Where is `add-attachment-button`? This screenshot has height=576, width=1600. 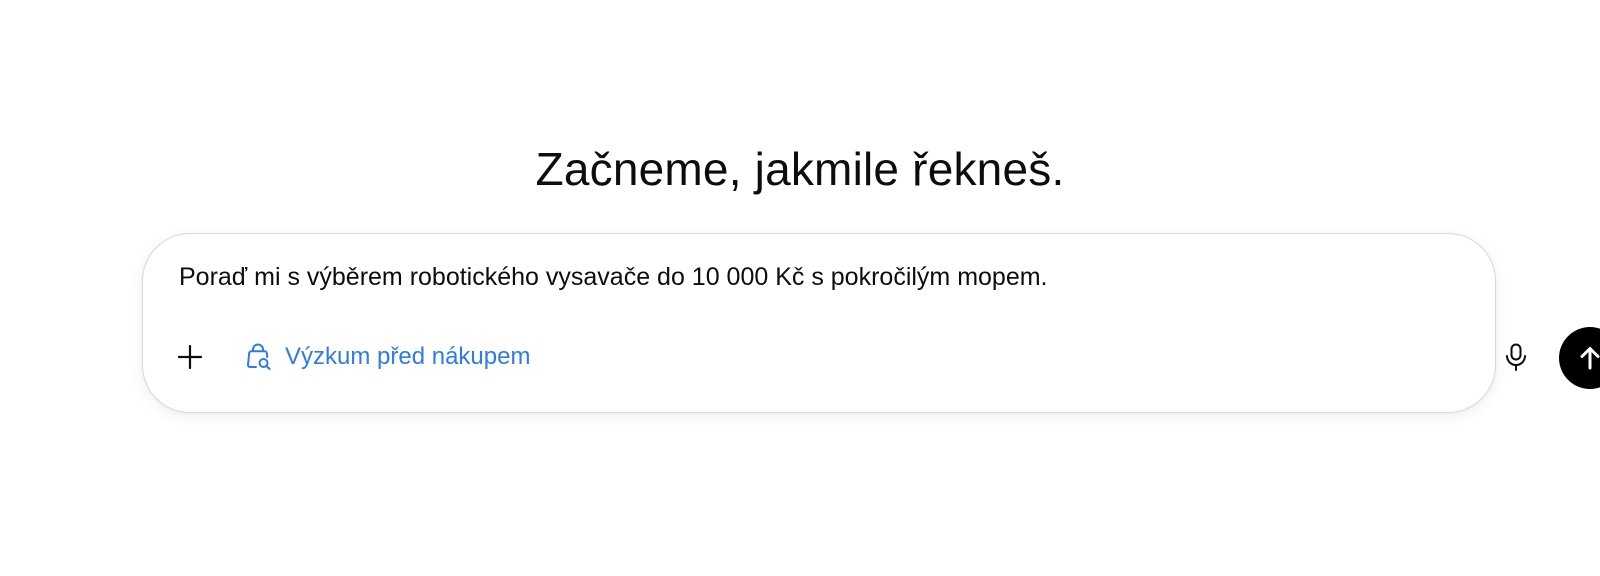
add-attachment-button is located at coordinates (190, 357).